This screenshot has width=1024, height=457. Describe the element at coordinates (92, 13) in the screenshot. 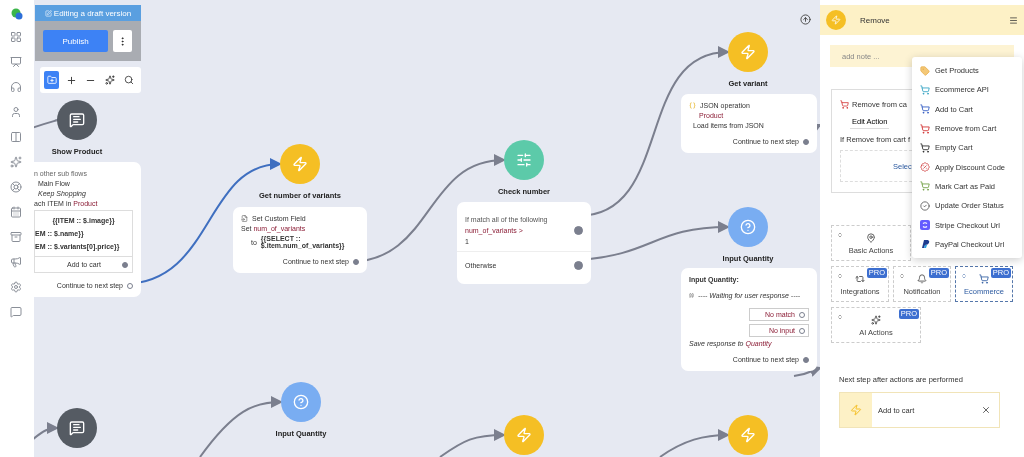

I see `draft-label: Editing a draft version` at that location.